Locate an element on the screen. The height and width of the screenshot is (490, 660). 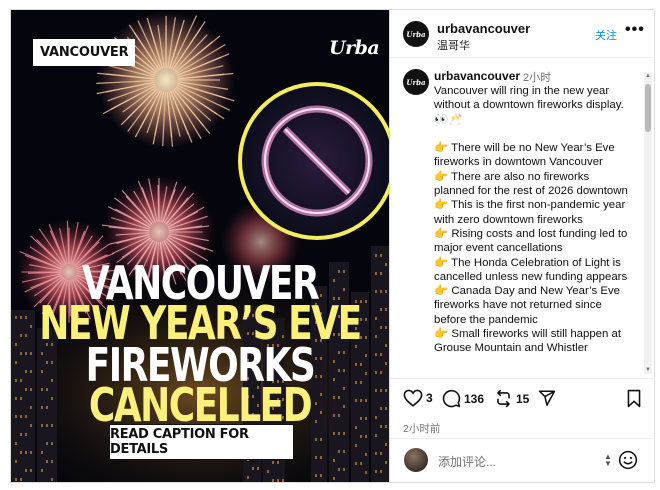
send-icon is located at coordinates (547, 398).